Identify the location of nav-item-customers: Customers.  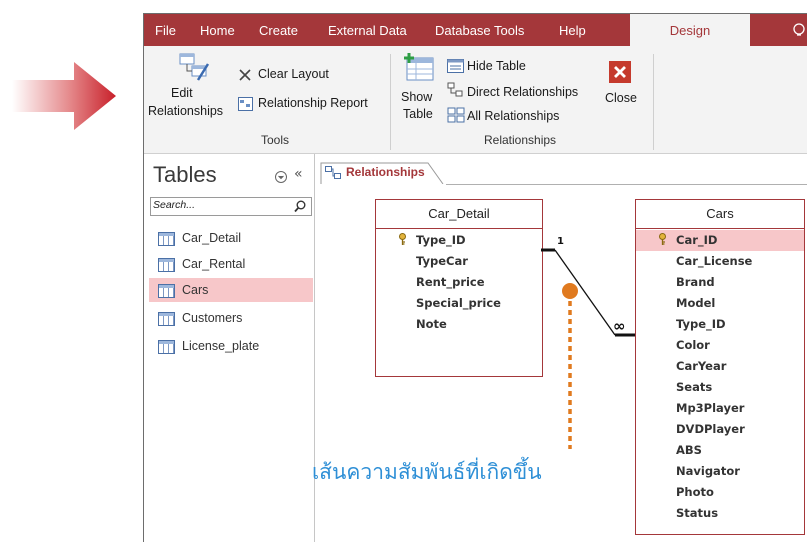
(231, 318).